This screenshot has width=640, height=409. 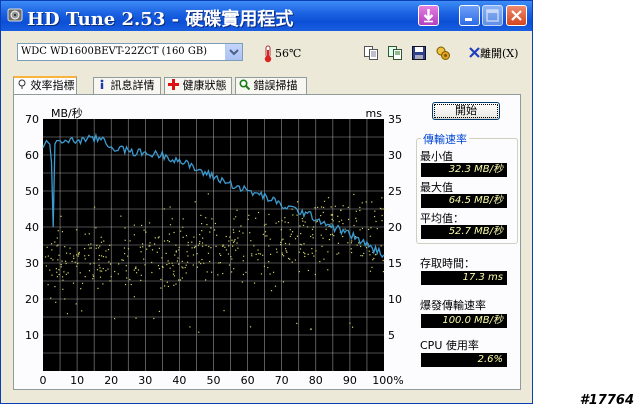 I want to click on tab-error-scan: 錯誤掃描, so click(x=271, y=85).